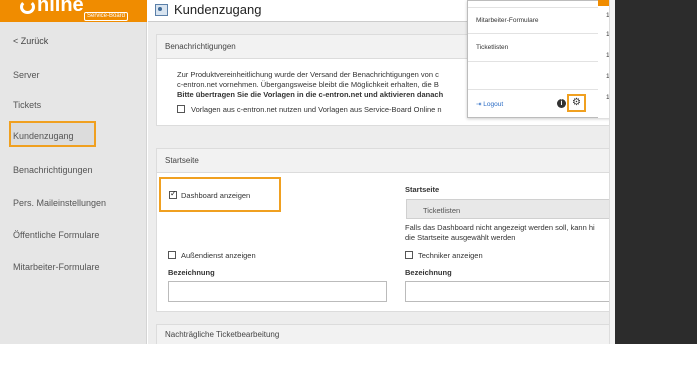  What do you see at coordinates (507, 20) in the screenshot?
I see `menu-item-mitarbeiter-formulare: Mitarbeiter-Formulare` at bounding box center [507, 20].